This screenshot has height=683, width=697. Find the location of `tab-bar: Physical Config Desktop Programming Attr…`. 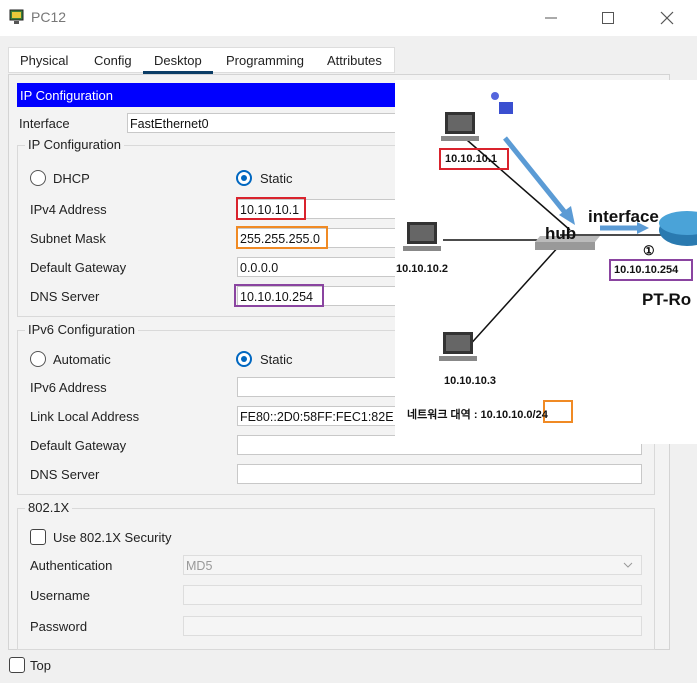

tab-bar: Physical Config Desktop Programming Attr… is located at coordinates (201, 60).